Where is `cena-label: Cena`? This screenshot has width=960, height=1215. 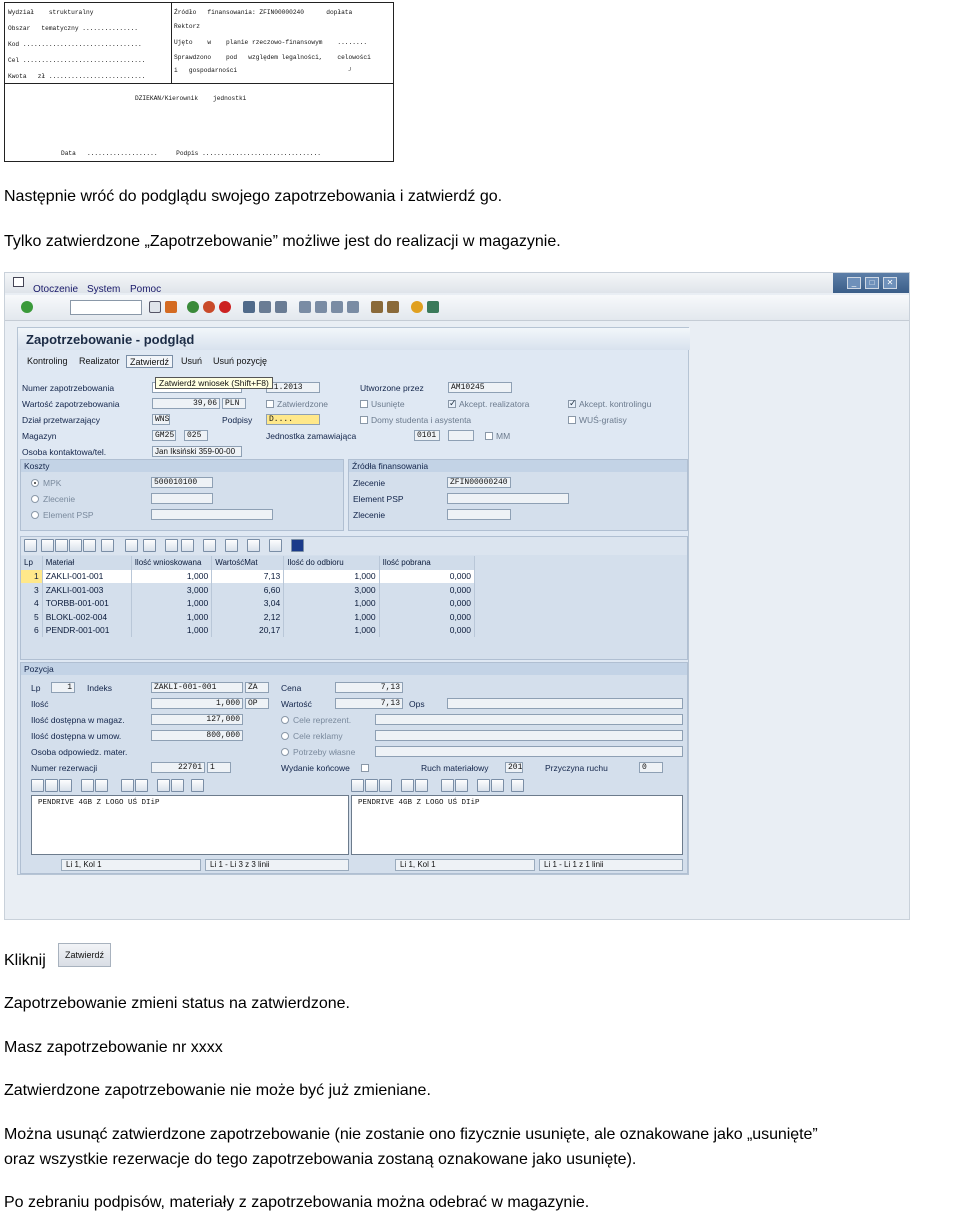
cena-label: Cena is located at coordinates (291, 688).